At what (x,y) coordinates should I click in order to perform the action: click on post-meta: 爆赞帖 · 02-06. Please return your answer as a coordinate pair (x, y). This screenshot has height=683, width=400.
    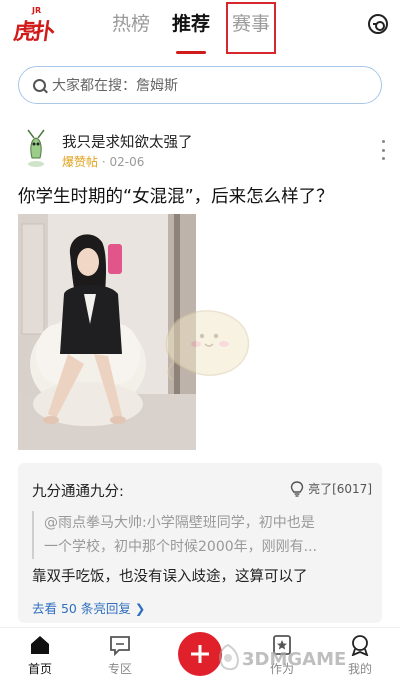
    Looking at the image, I should click on (103, 161).